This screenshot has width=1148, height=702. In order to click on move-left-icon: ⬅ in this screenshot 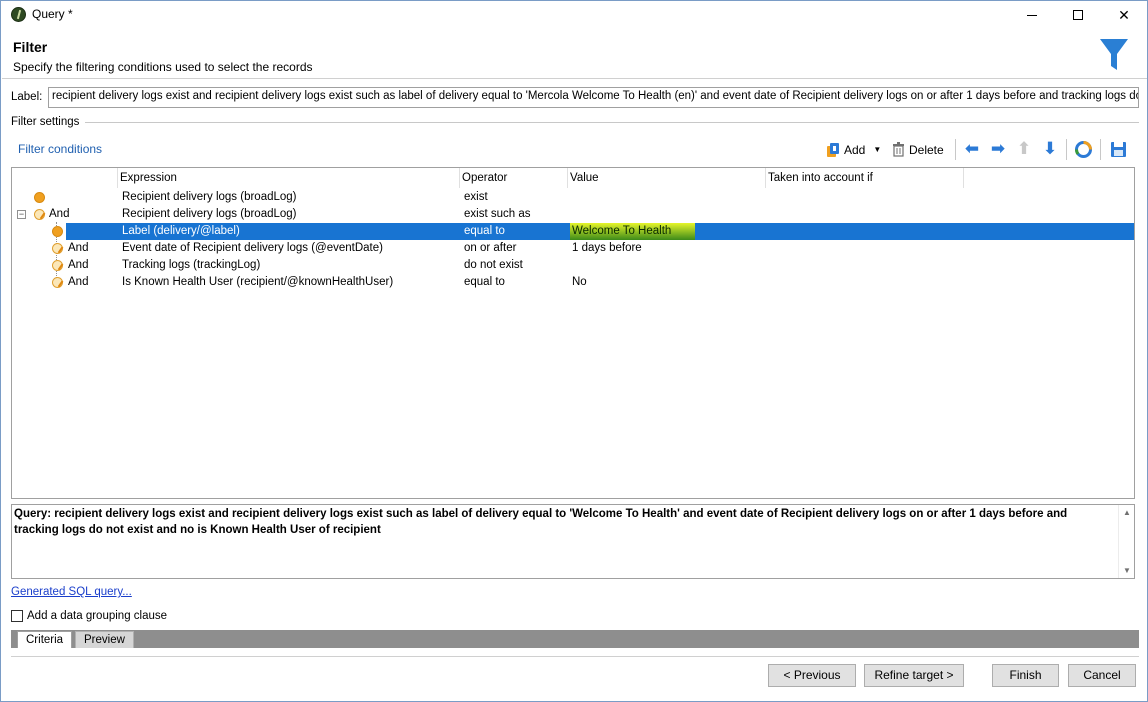, I will do `click(972, 149)`.